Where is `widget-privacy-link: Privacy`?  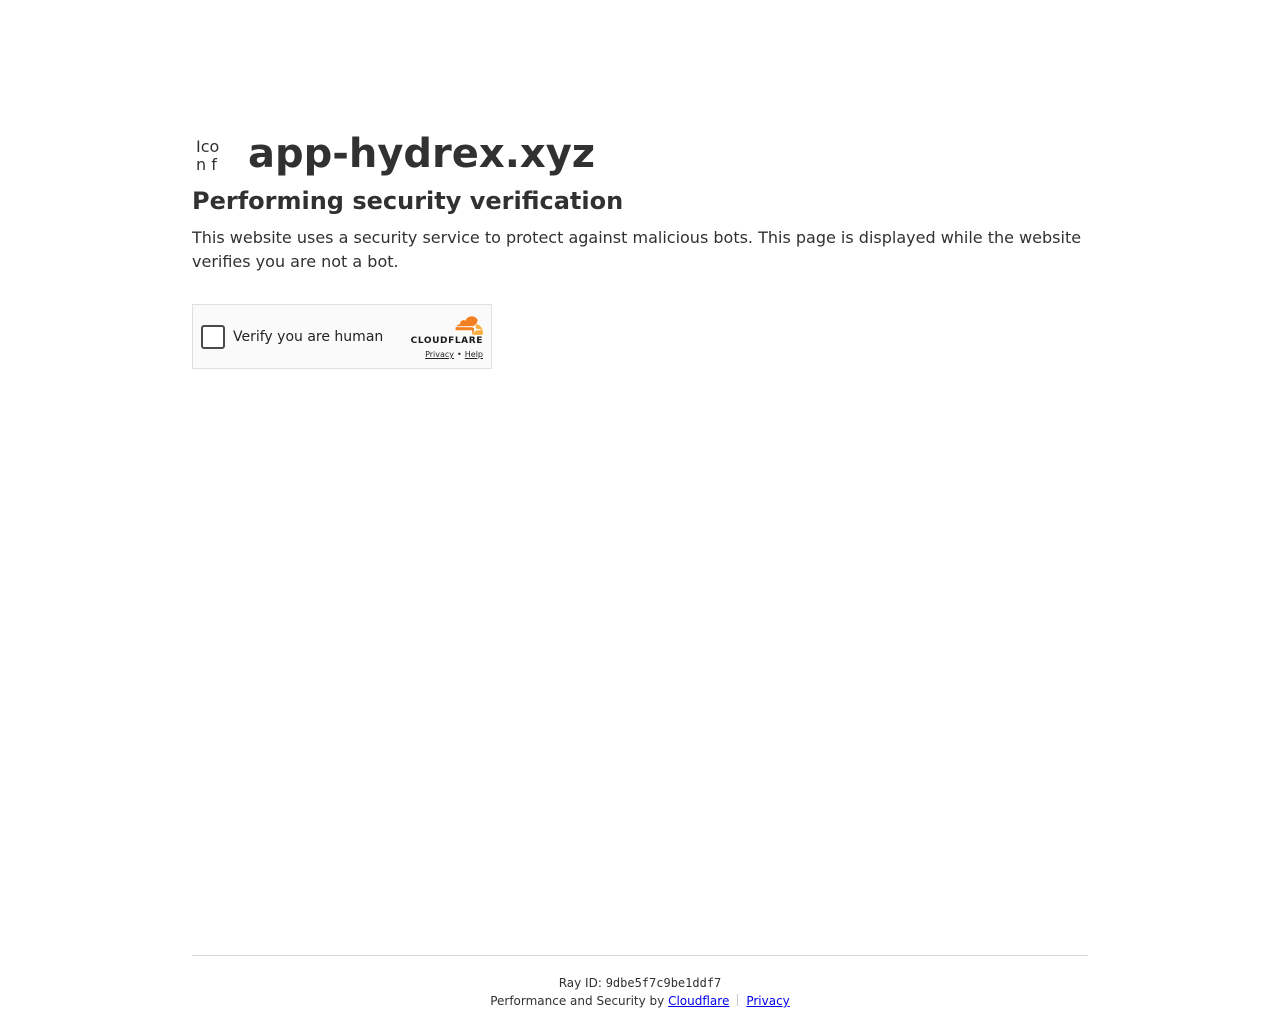
widget-privacy-link: Privacy is located at coordinates (439, 354).